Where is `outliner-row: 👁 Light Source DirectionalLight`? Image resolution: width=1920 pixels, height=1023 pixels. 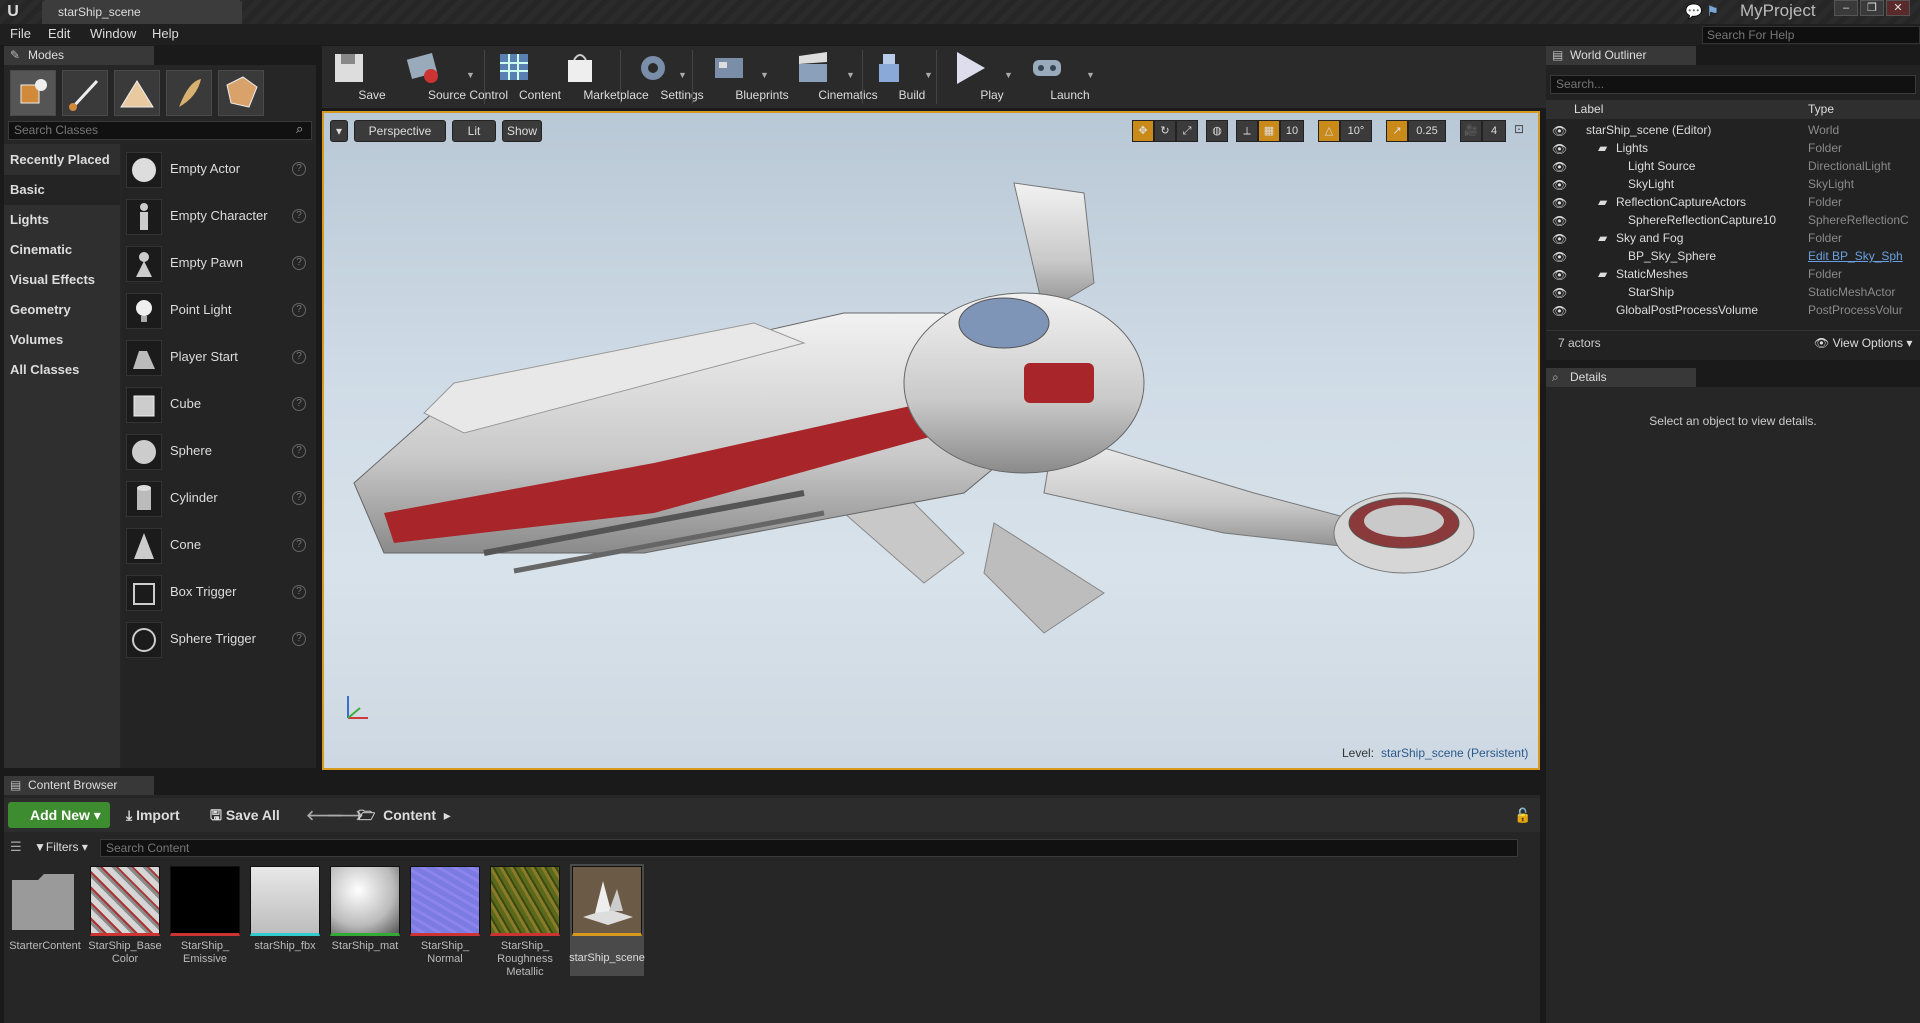
outliner-row: 👁 Light Source DirectionalLight is located at coordinates (1729, 166).